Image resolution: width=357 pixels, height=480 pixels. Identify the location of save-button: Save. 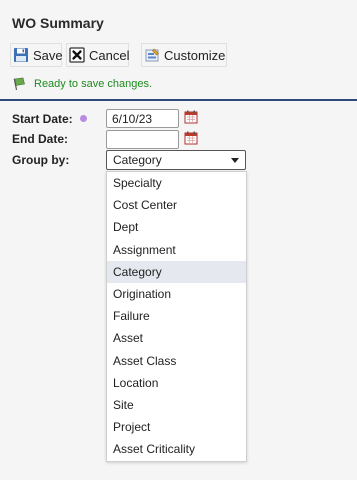
(36, 55).